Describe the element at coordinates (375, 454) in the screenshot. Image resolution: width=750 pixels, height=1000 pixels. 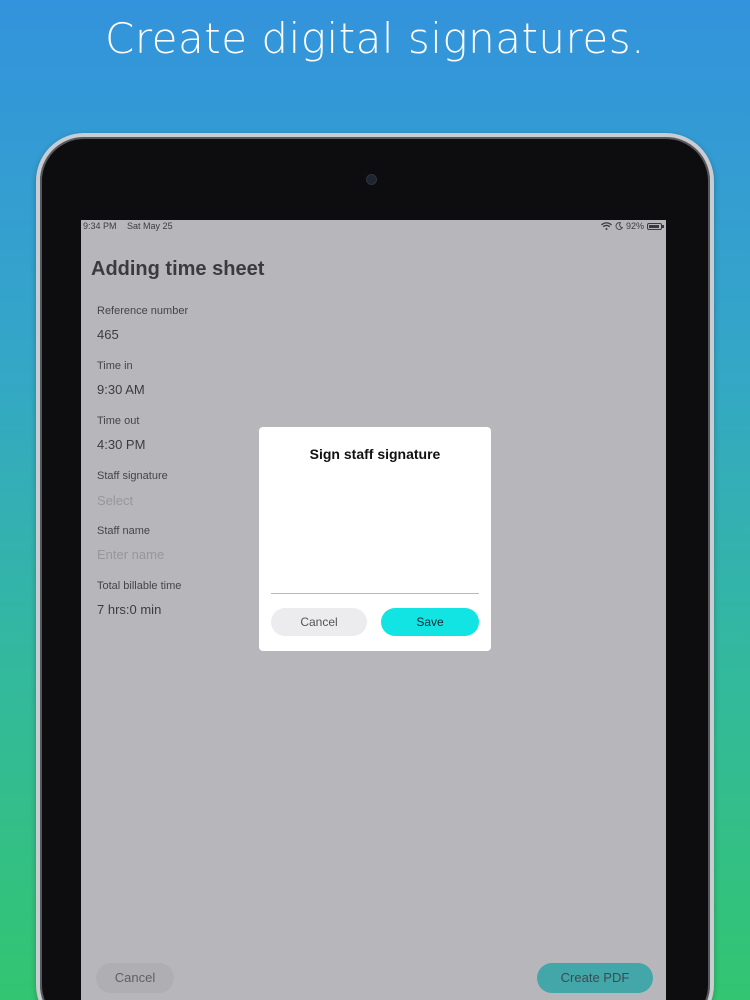
I see `dialog-title: Sign staff signature` at that location.